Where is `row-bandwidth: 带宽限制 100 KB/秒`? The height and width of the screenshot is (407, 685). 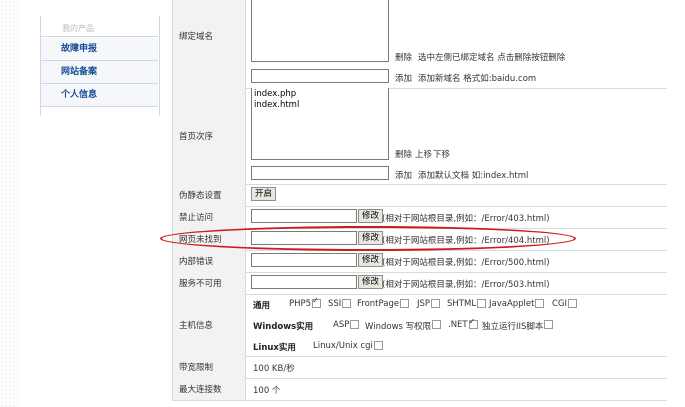 row-bandwidth: 带宽限制 100 KB/秒 is located at coordinates (419, 367).